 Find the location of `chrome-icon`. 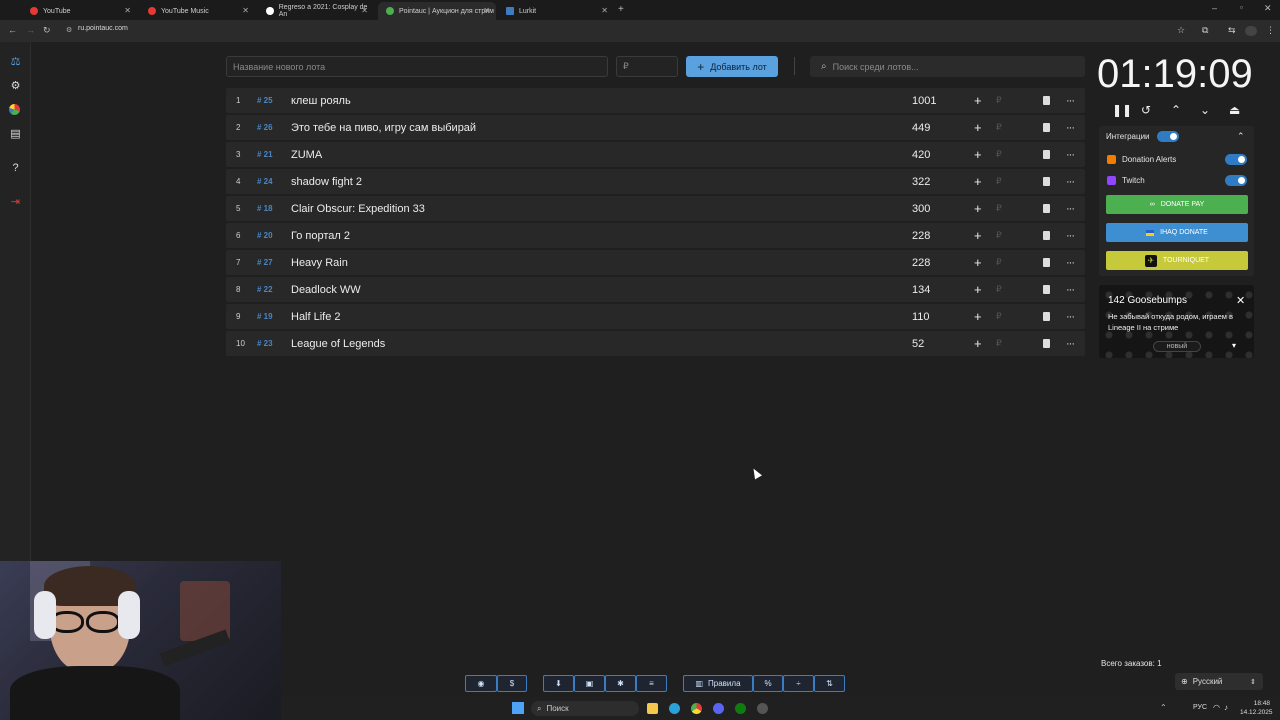

chrome-icon is located at coordinates (696, 708).